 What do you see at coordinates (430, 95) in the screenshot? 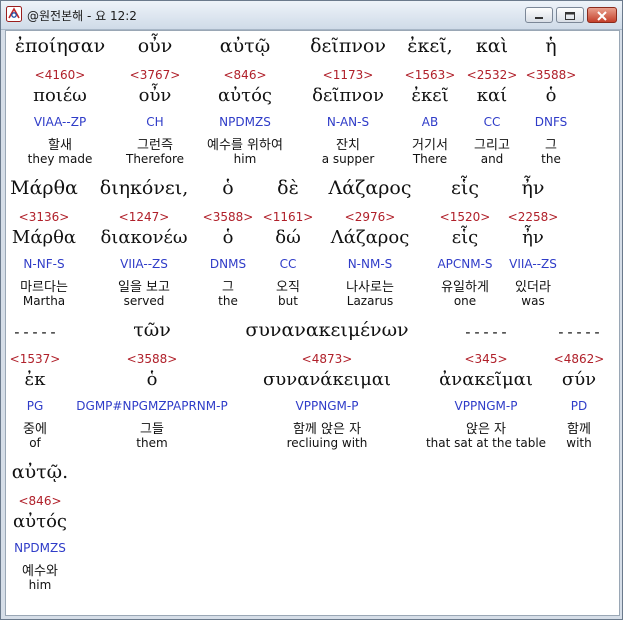
I see `lemma: ἐκεῖ` at bounding box center [430, 95].